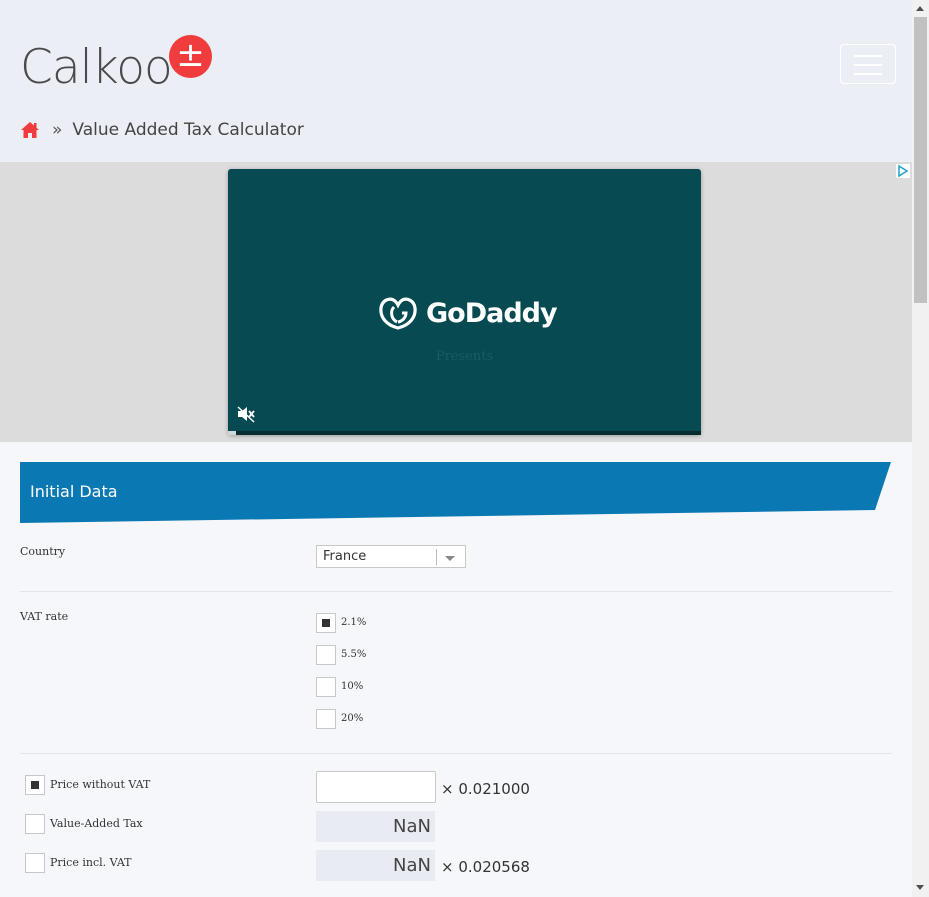  What do you see at coordinates (903, 171) in the screenshot?
I see `adchoices-icon` at bounding box center [903, 171].